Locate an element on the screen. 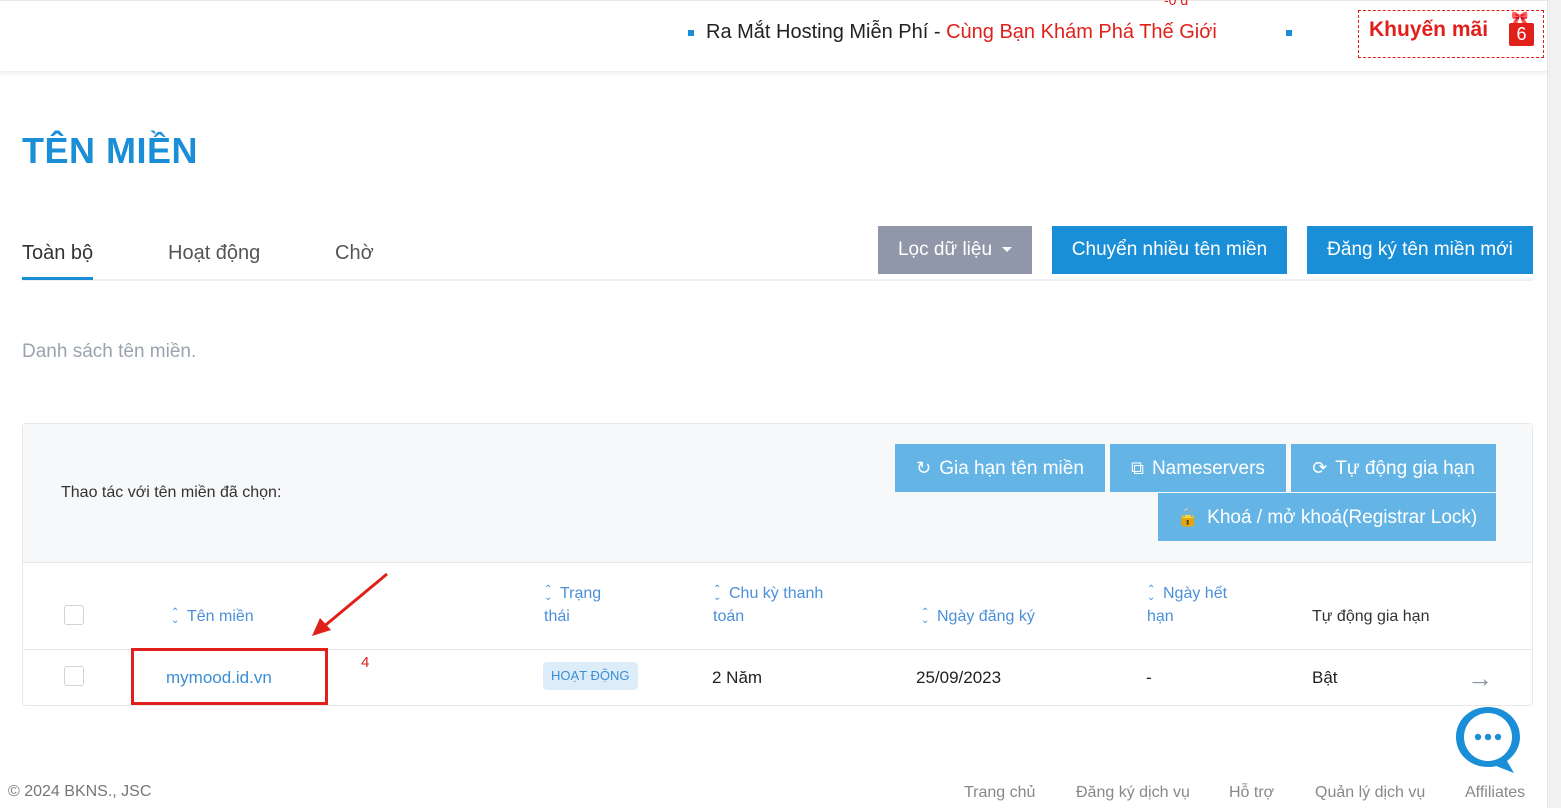 This screenshot has width=1561, height=808. column-billing-cycle: ⌃ ⌄ Chu kỳ thanh toán is located at coordinates (768, 605).